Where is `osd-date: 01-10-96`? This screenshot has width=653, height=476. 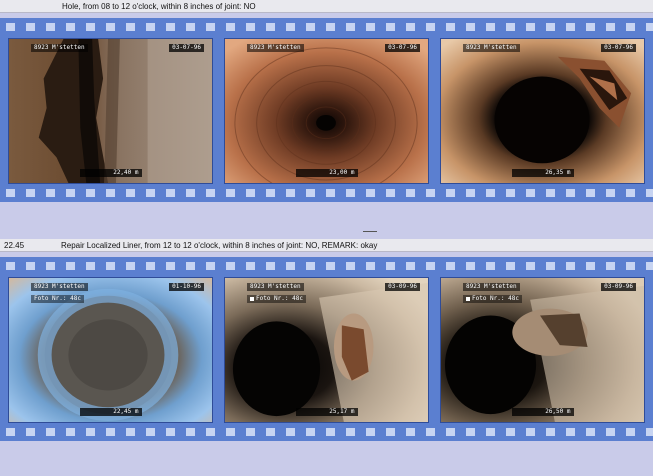 osd-date: 01-10-96 is located at coordinates (186, 287).